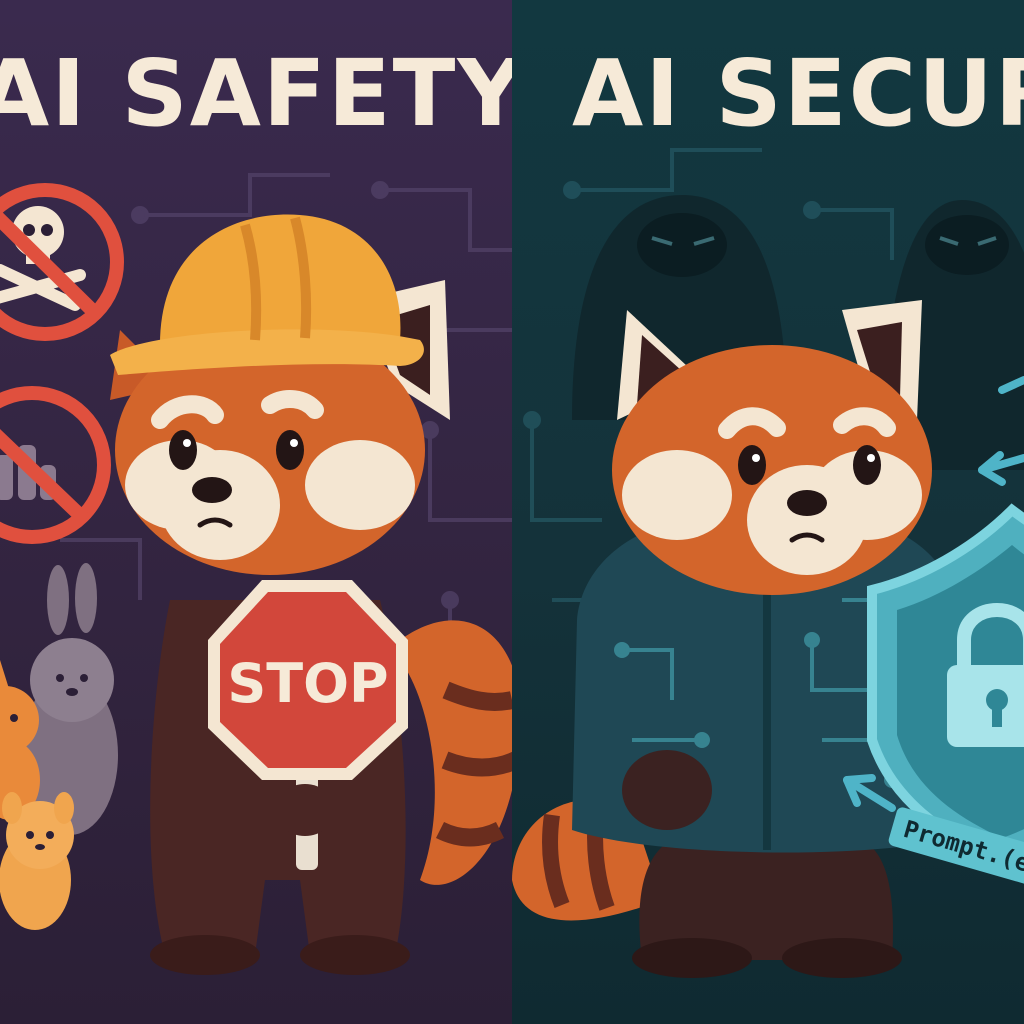 Image resolution: width=1024 pixels, height=1024 pixels. What do you see at coordinates (267, 294) in the screenshot?
I see `hard-hat` at bounding box center [267, 294].